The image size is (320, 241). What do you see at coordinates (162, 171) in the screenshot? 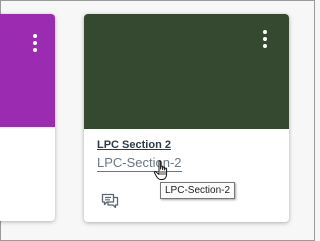
I see `hand-pointer-cursor` at bounding box center [162, 171].